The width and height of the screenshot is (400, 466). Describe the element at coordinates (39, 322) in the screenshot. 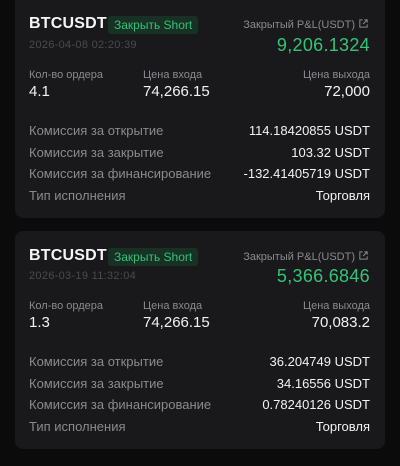

I see `qty-value: 1.3` at that location.